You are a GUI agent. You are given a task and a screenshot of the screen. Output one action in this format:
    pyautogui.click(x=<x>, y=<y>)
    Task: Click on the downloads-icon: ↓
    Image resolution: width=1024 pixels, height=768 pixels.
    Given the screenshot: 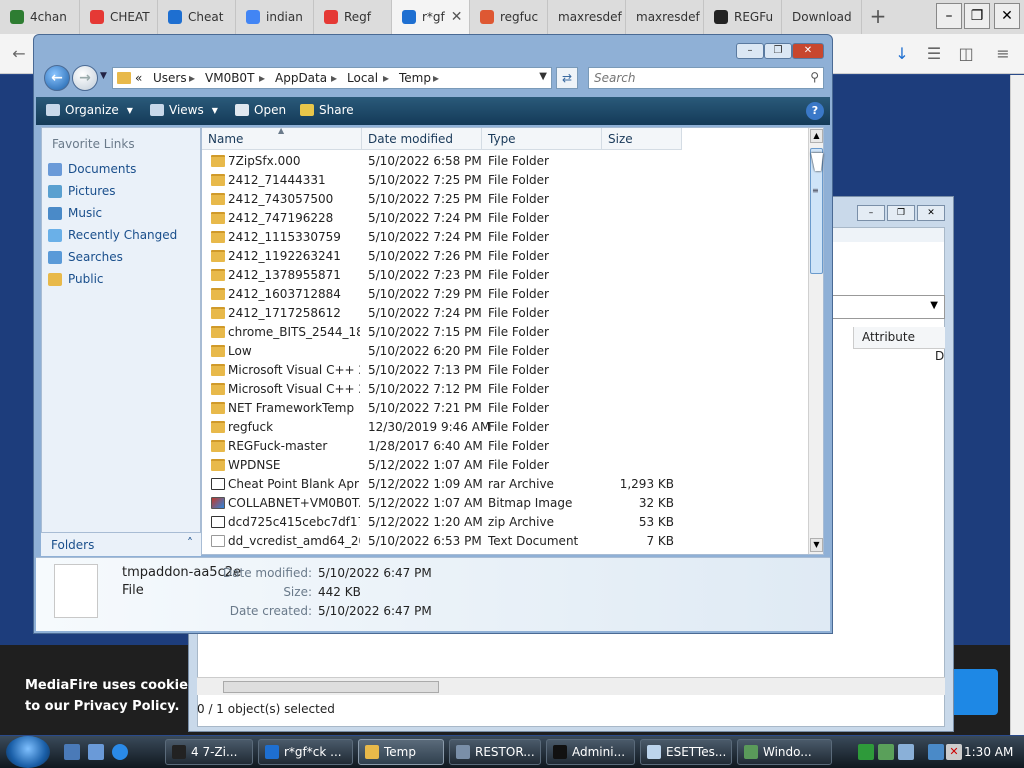 What is the action you would take?
    pyautogui.click(x=902, y=54)
    